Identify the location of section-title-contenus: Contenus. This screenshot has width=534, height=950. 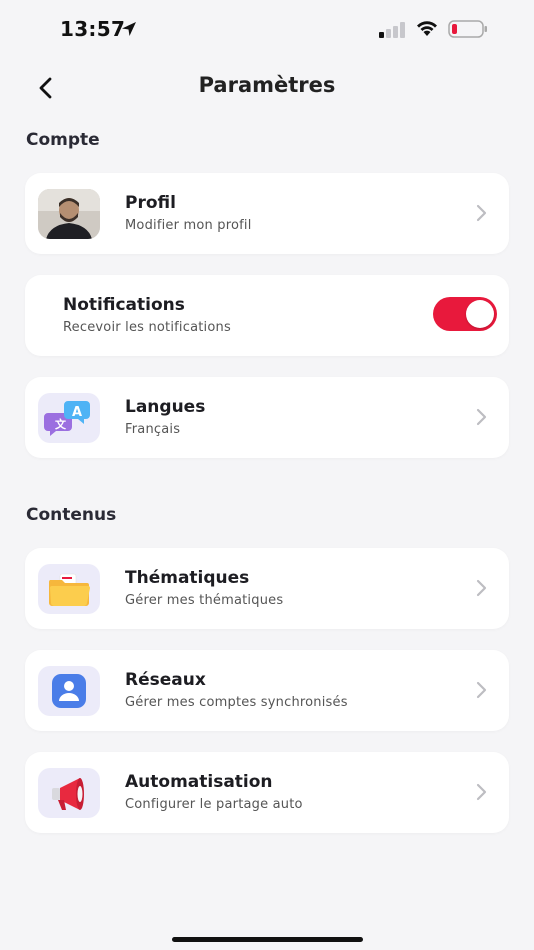
(71, 515).